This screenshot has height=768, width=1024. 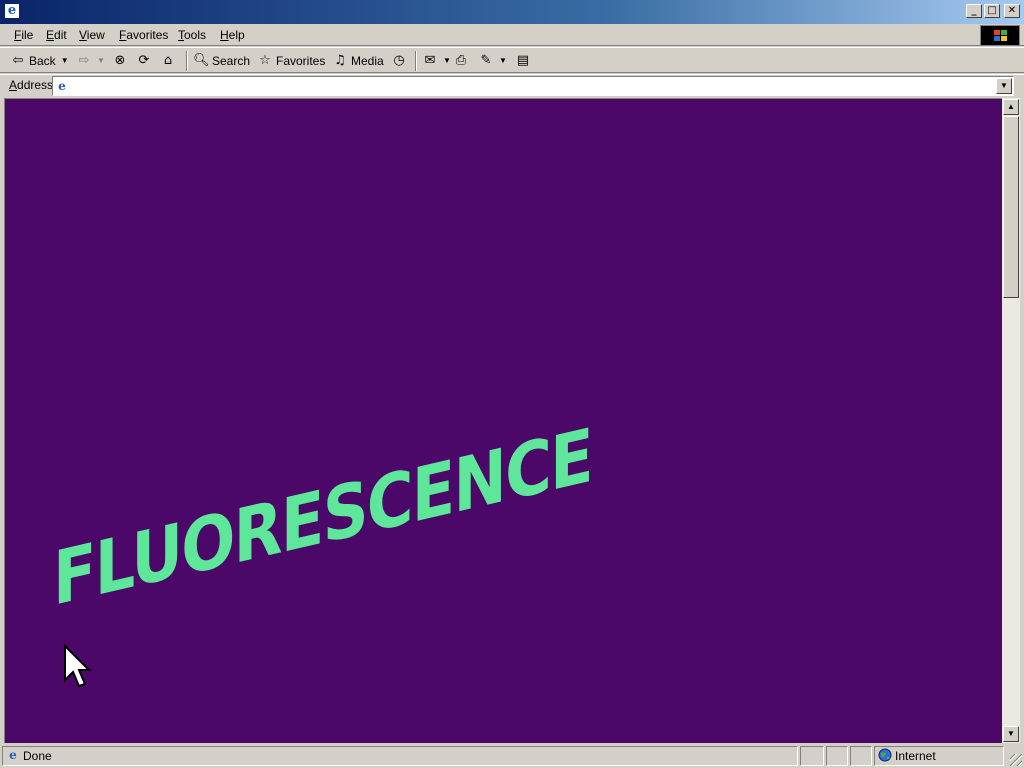 What do you see at coordinates (31, 85) in the screenshot?
I see `address-label: Address` at bounding box center [31, 85].